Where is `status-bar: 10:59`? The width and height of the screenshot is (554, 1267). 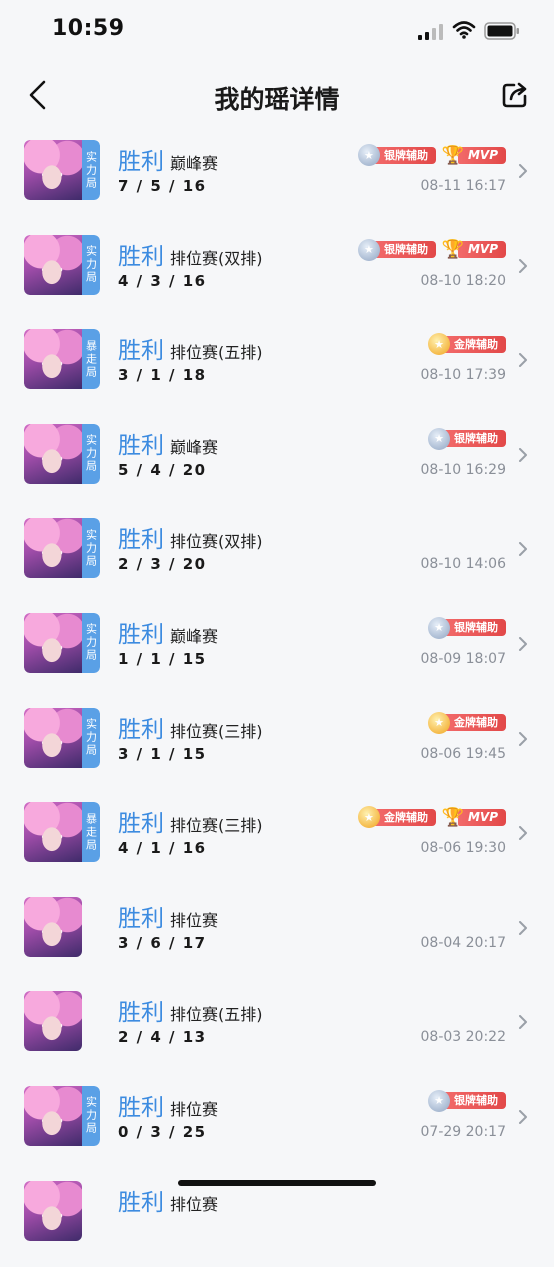
status-bar: 10:59 is located at coordinates (277, 31).